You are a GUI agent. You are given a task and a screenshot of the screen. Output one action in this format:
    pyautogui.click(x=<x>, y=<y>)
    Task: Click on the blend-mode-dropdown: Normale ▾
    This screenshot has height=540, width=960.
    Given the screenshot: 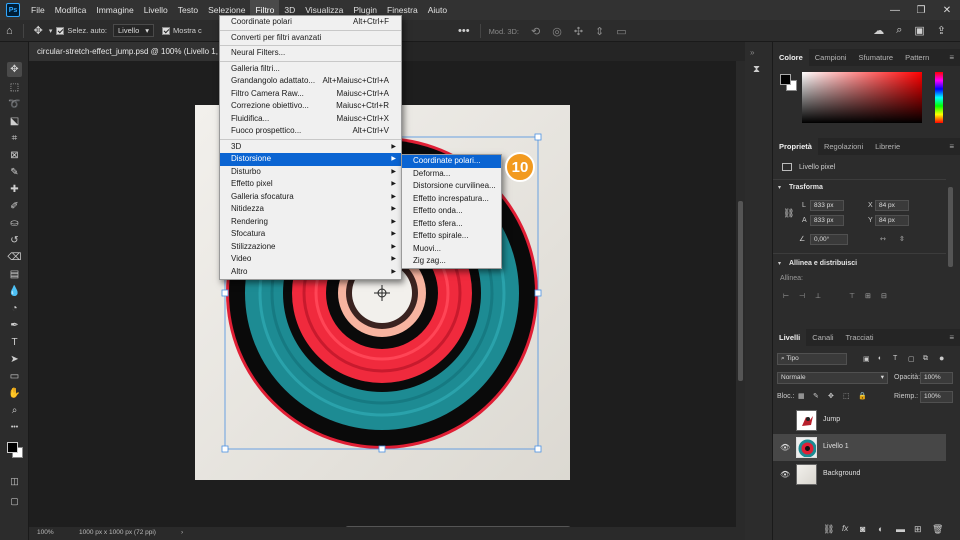 What is the action you would take?
    pyautogui.click(x=832, y=378)
    